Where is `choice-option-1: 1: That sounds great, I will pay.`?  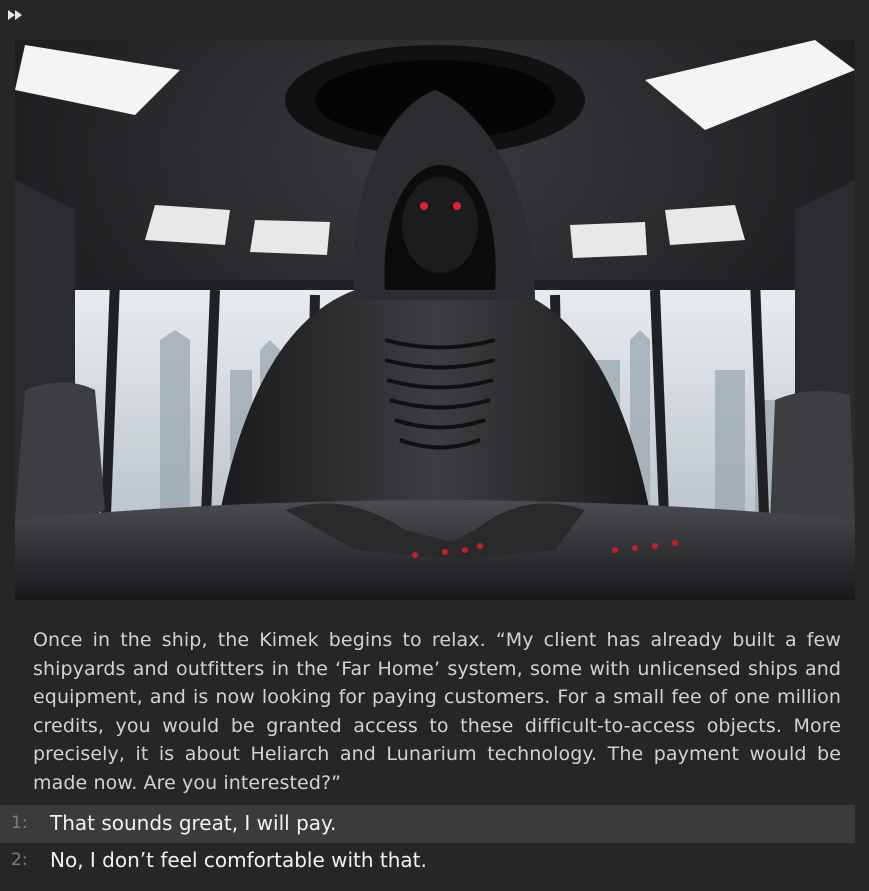 choice-option-1: 1: That sounds great, I will pay. is located at coordinates (427, 824).